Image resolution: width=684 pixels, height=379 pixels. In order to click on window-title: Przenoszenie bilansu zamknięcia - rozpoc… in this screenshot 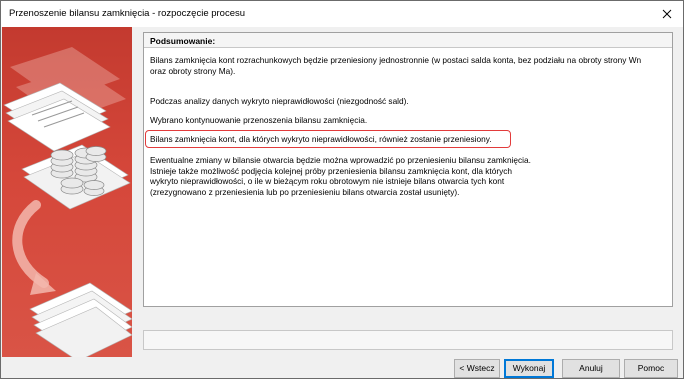, I will do `click(127, 13)`.